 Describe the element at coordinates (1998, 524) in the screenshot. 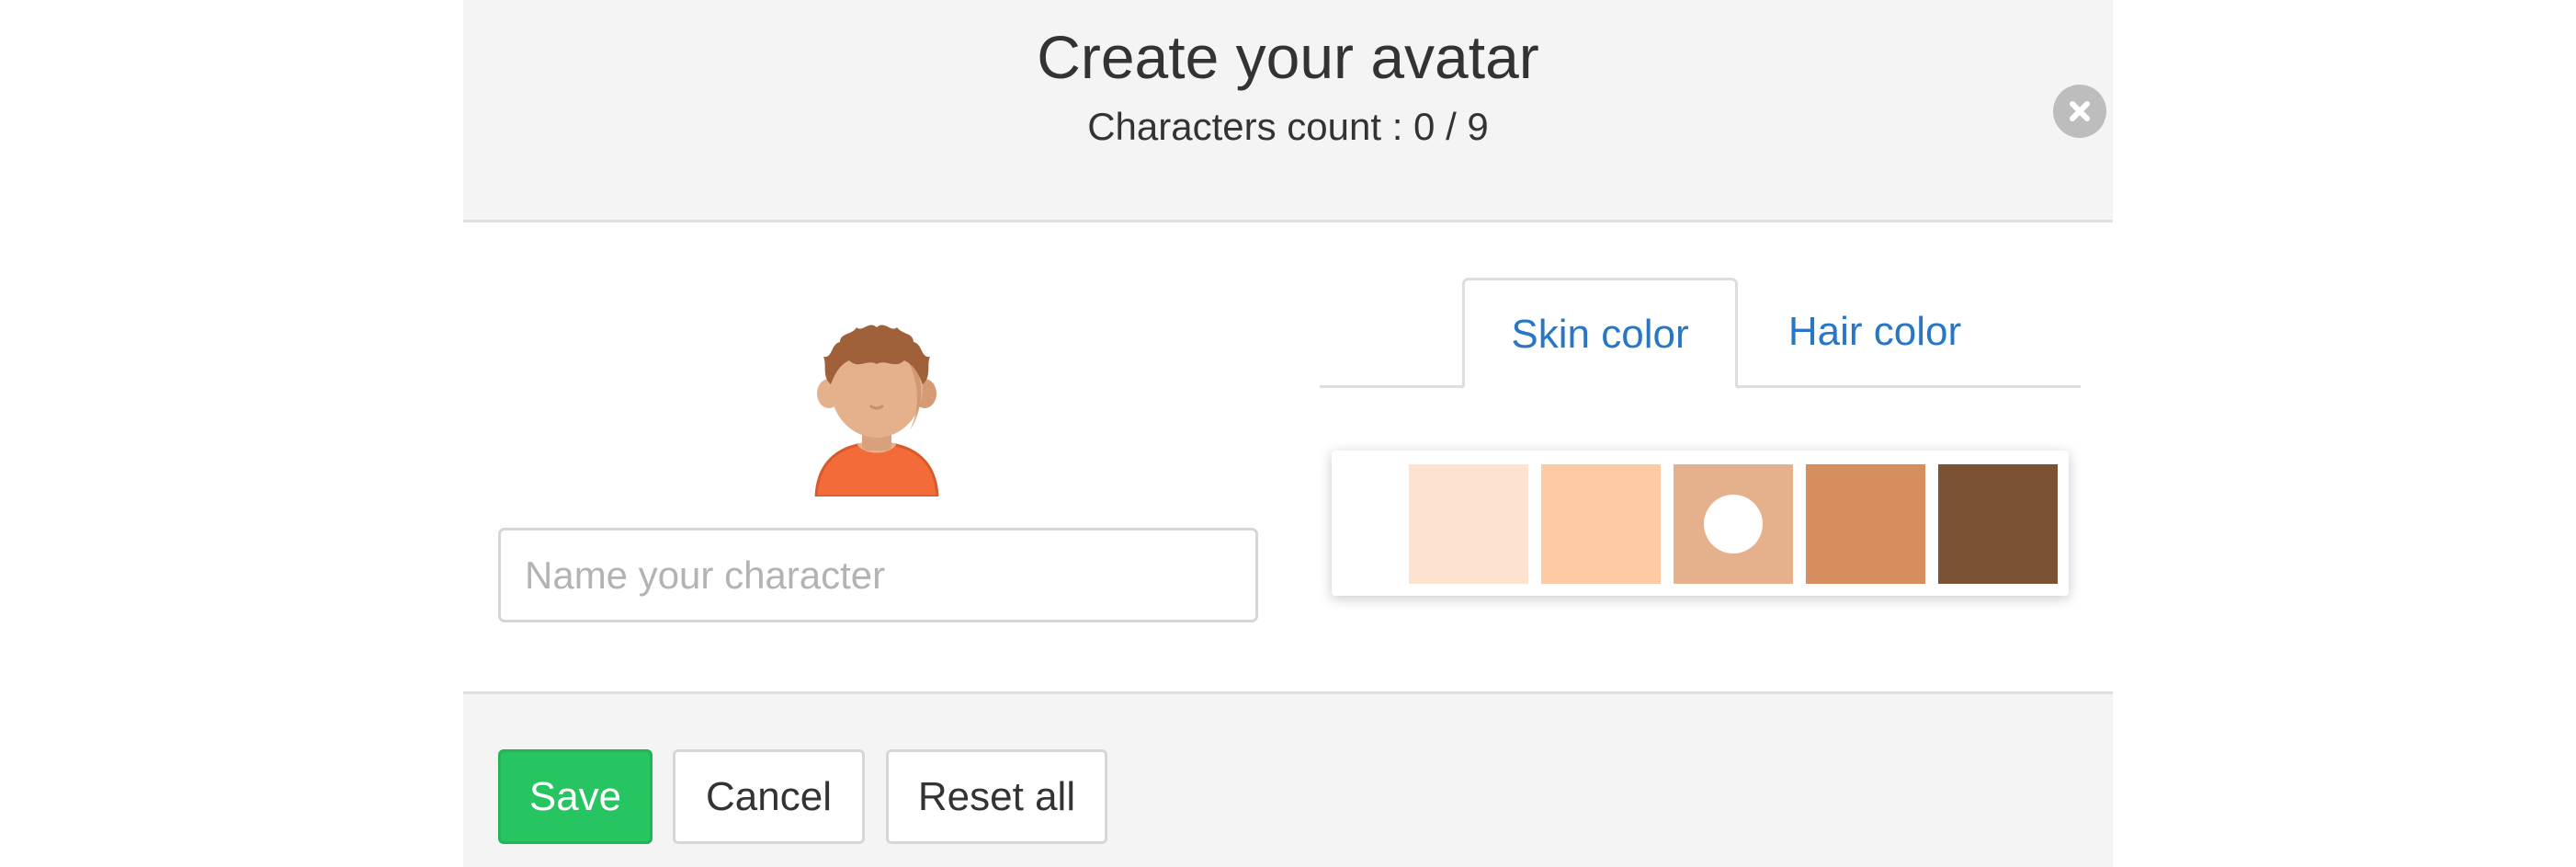

I see `skin-swatch-dark` at that location.